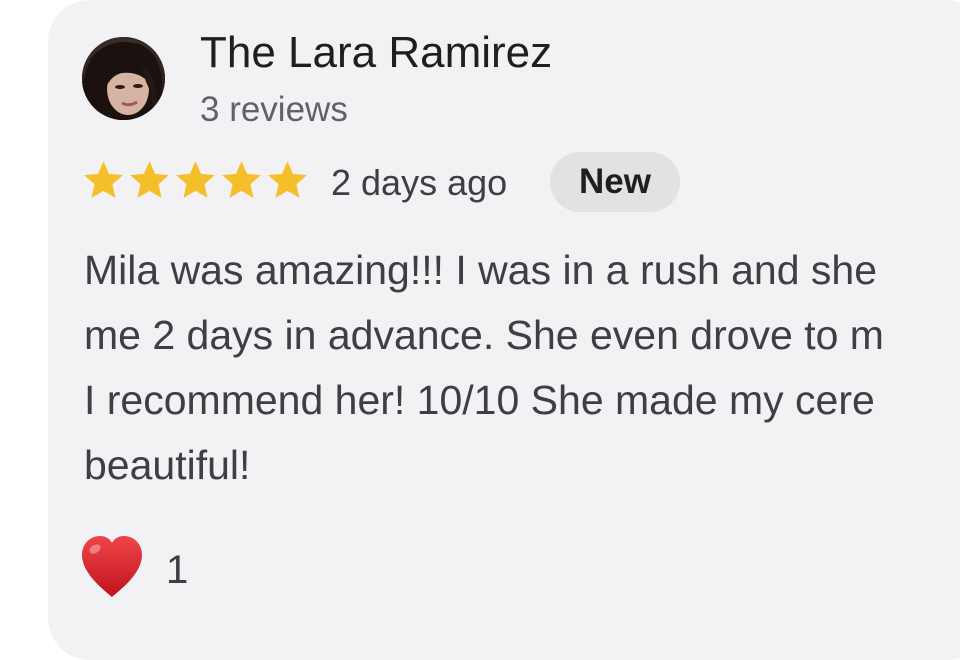  What do you see at coordinates (167, 465) in the screenshot?
I see `review-text-line: beautiful!` at bounding box center [167, 465].